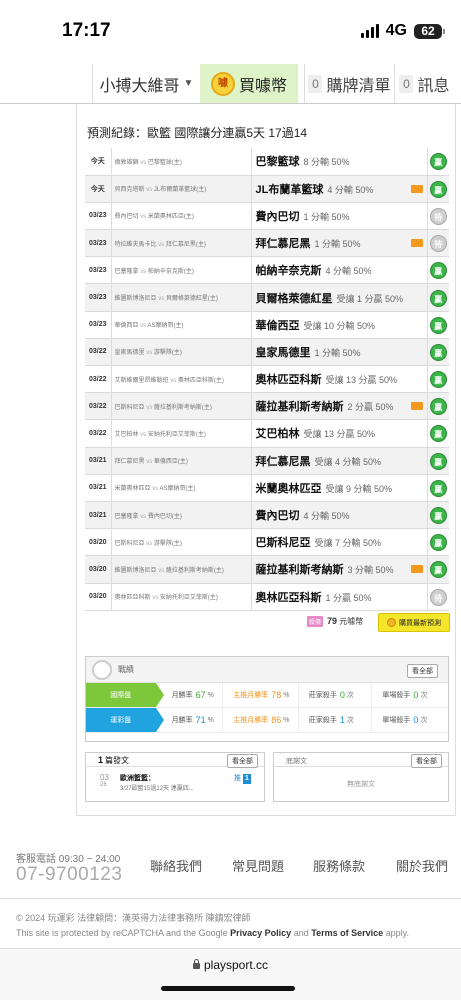 Image resolution: width=461 pixels, height=1000 pixels. I want to click on pick-team: JL布蘭革籃球, so click(289, 189).